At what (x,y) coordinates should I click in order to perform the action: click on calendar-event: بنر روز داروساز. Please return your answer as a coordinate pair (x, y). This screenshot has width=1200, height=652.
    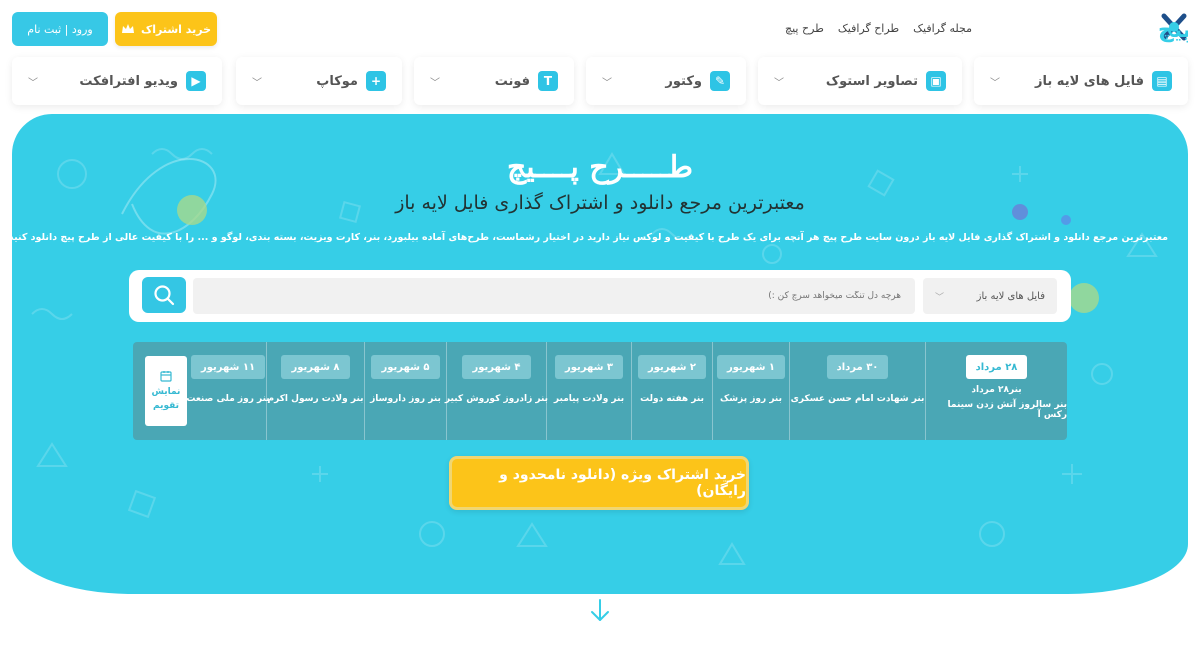
    Looking at the image, I should click on (405, 399).